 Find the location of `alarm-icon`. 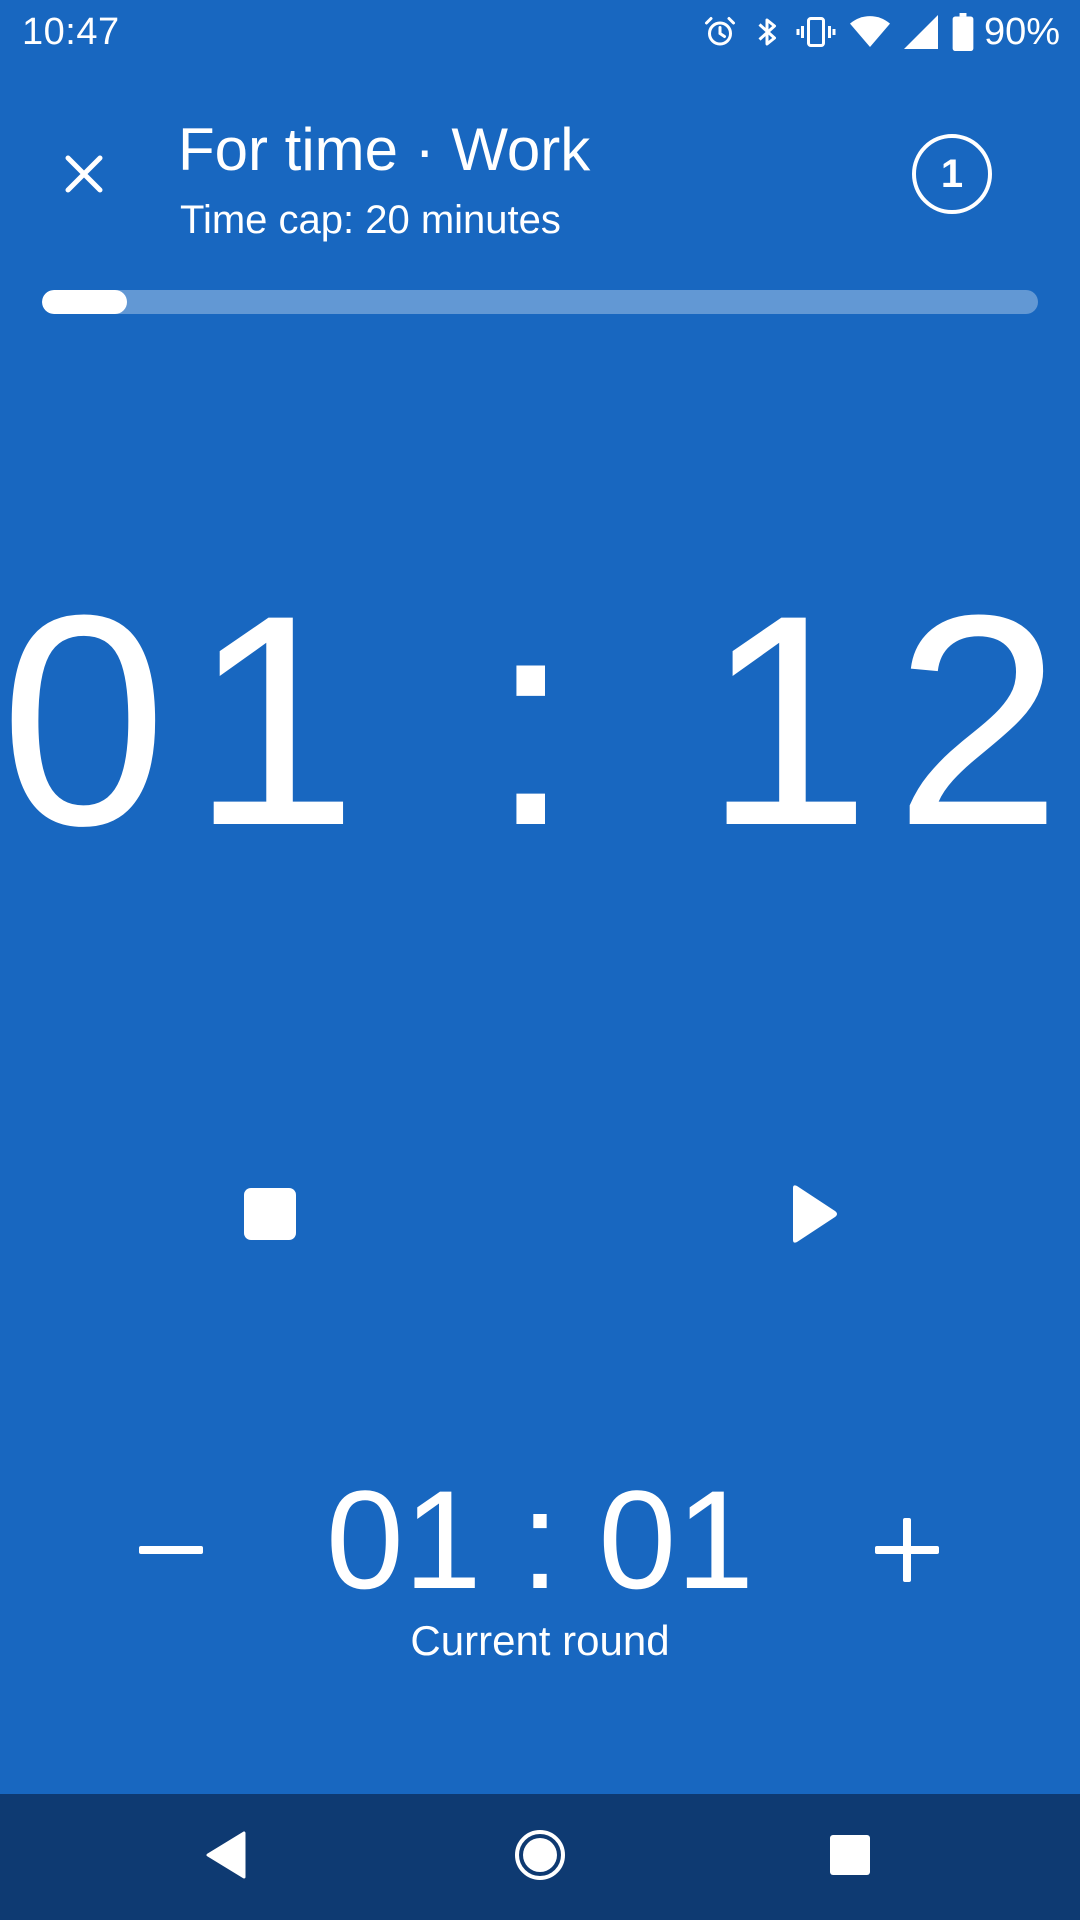

alarm-icon is located at coordinates (720, 32).